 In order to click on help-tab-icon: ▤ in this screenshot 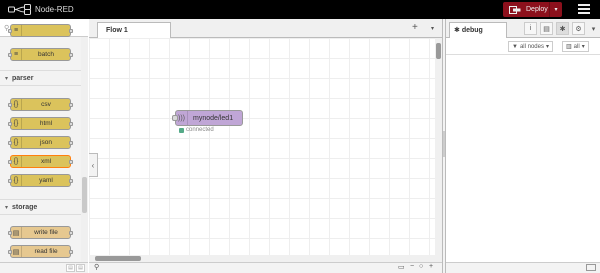, I will do `click(546, 28)`.